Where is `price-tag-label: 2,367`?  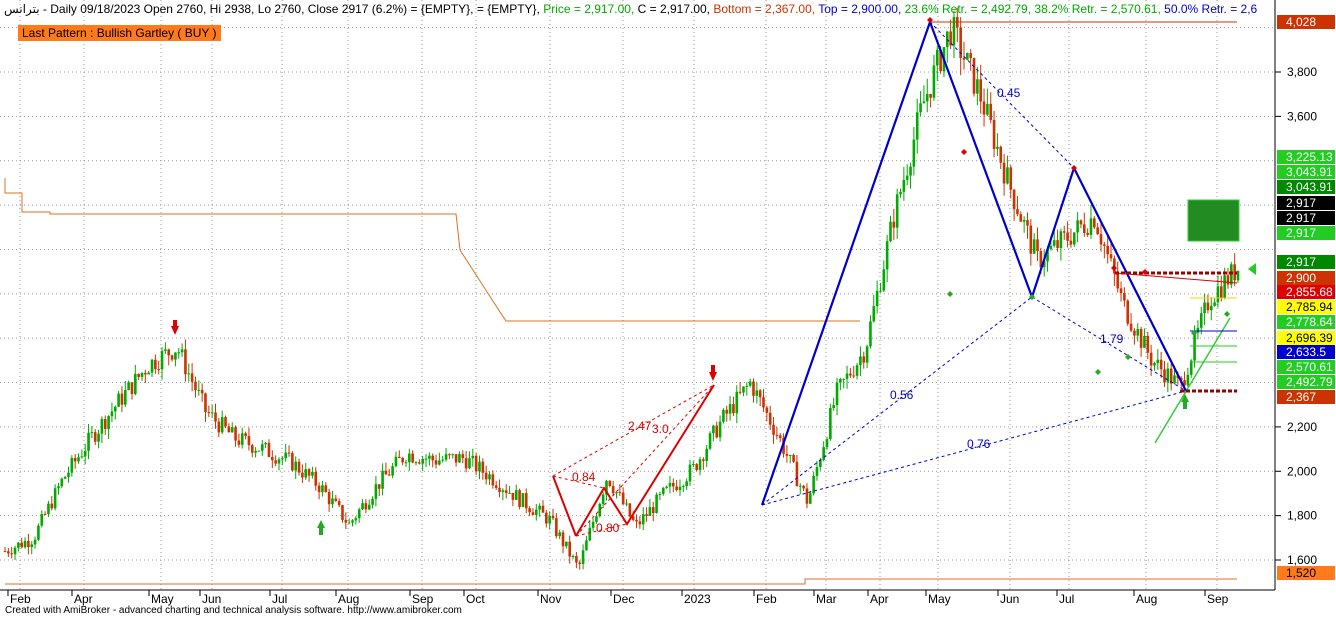 price-tag-label: 2,367 is located at coordinates (1301, 397).